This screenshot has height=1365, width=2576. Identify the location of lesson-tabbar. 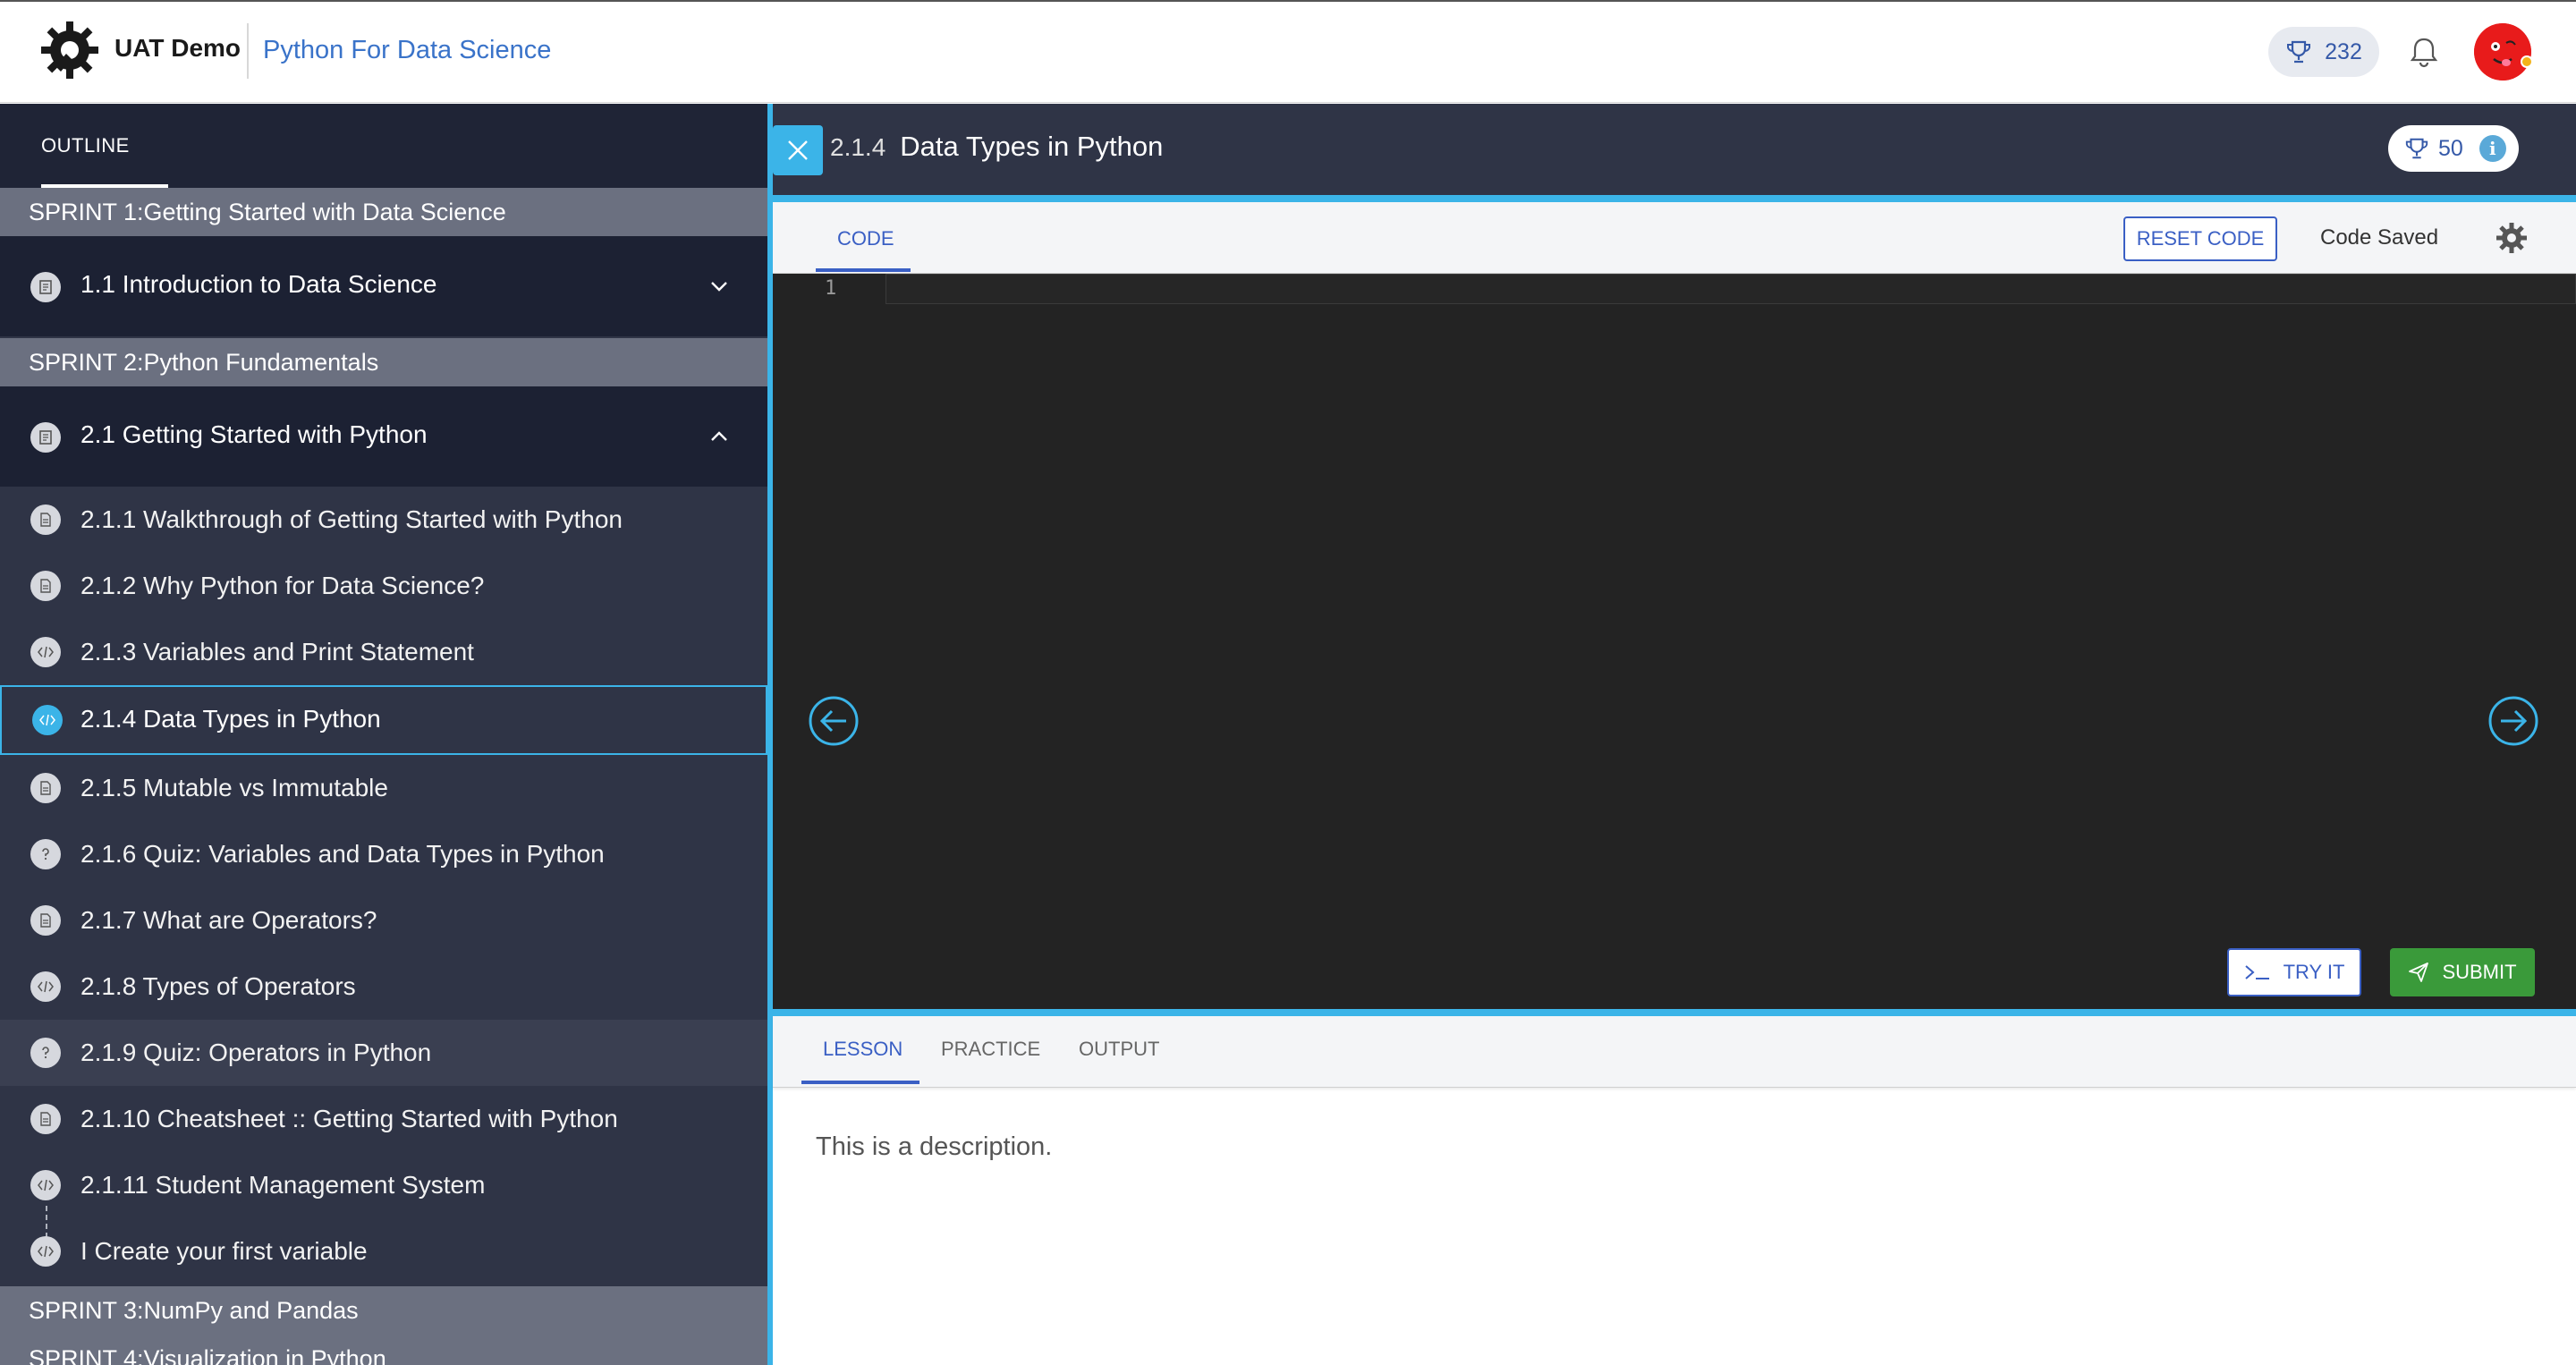
(1674, 1052).